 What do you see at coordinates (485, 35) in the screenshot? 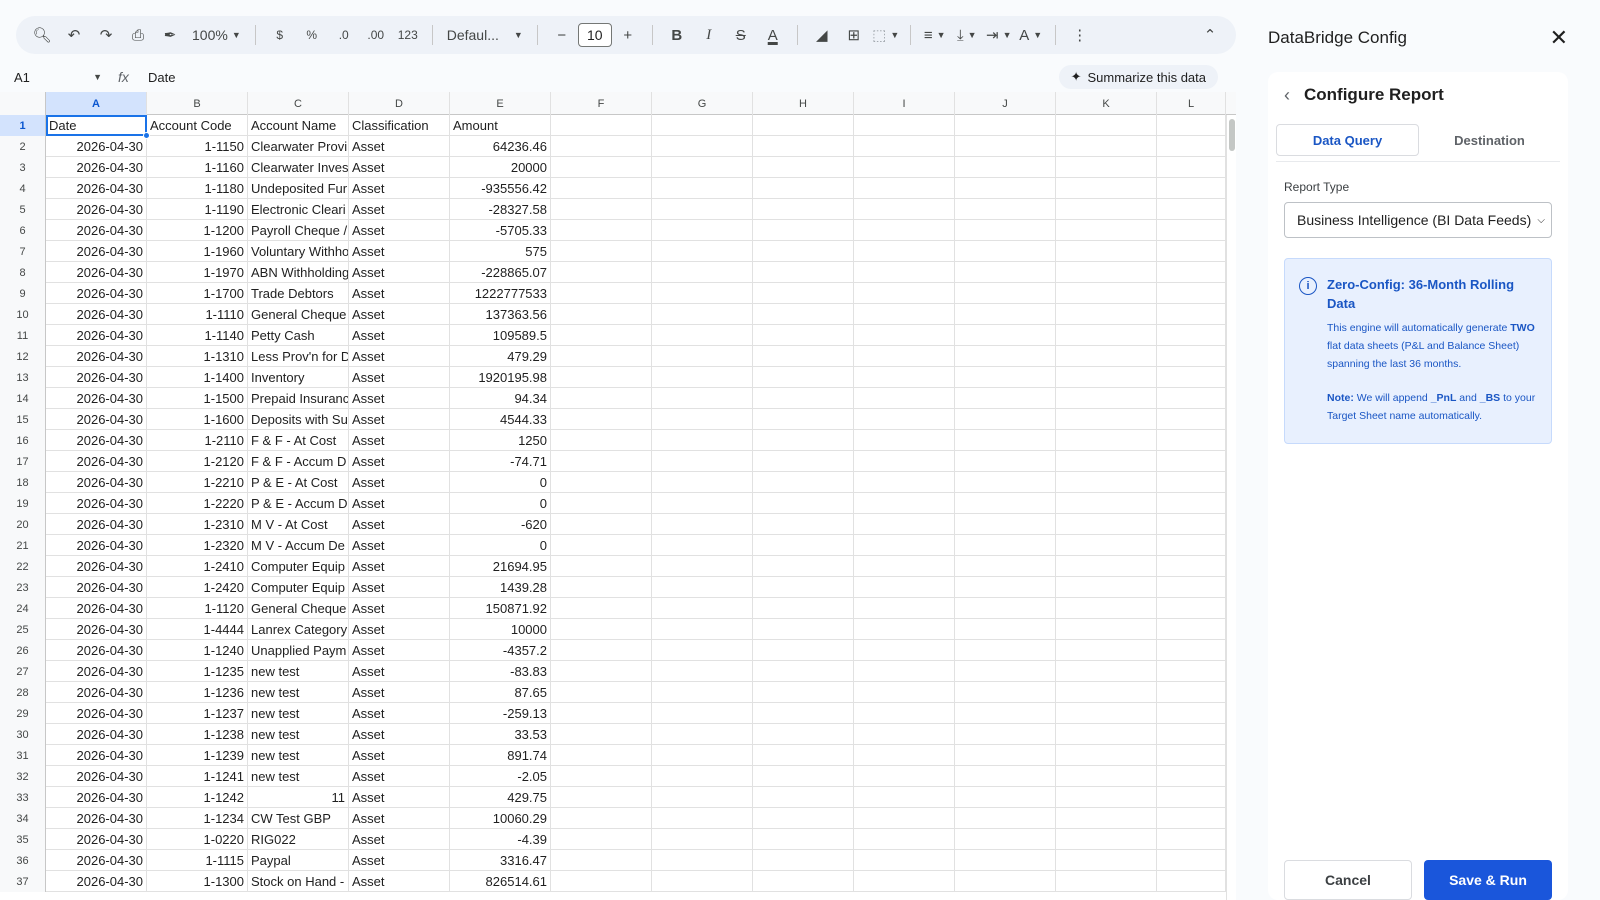
I see `font-select: Defaul... ▼` at bounding box center [485, 35].